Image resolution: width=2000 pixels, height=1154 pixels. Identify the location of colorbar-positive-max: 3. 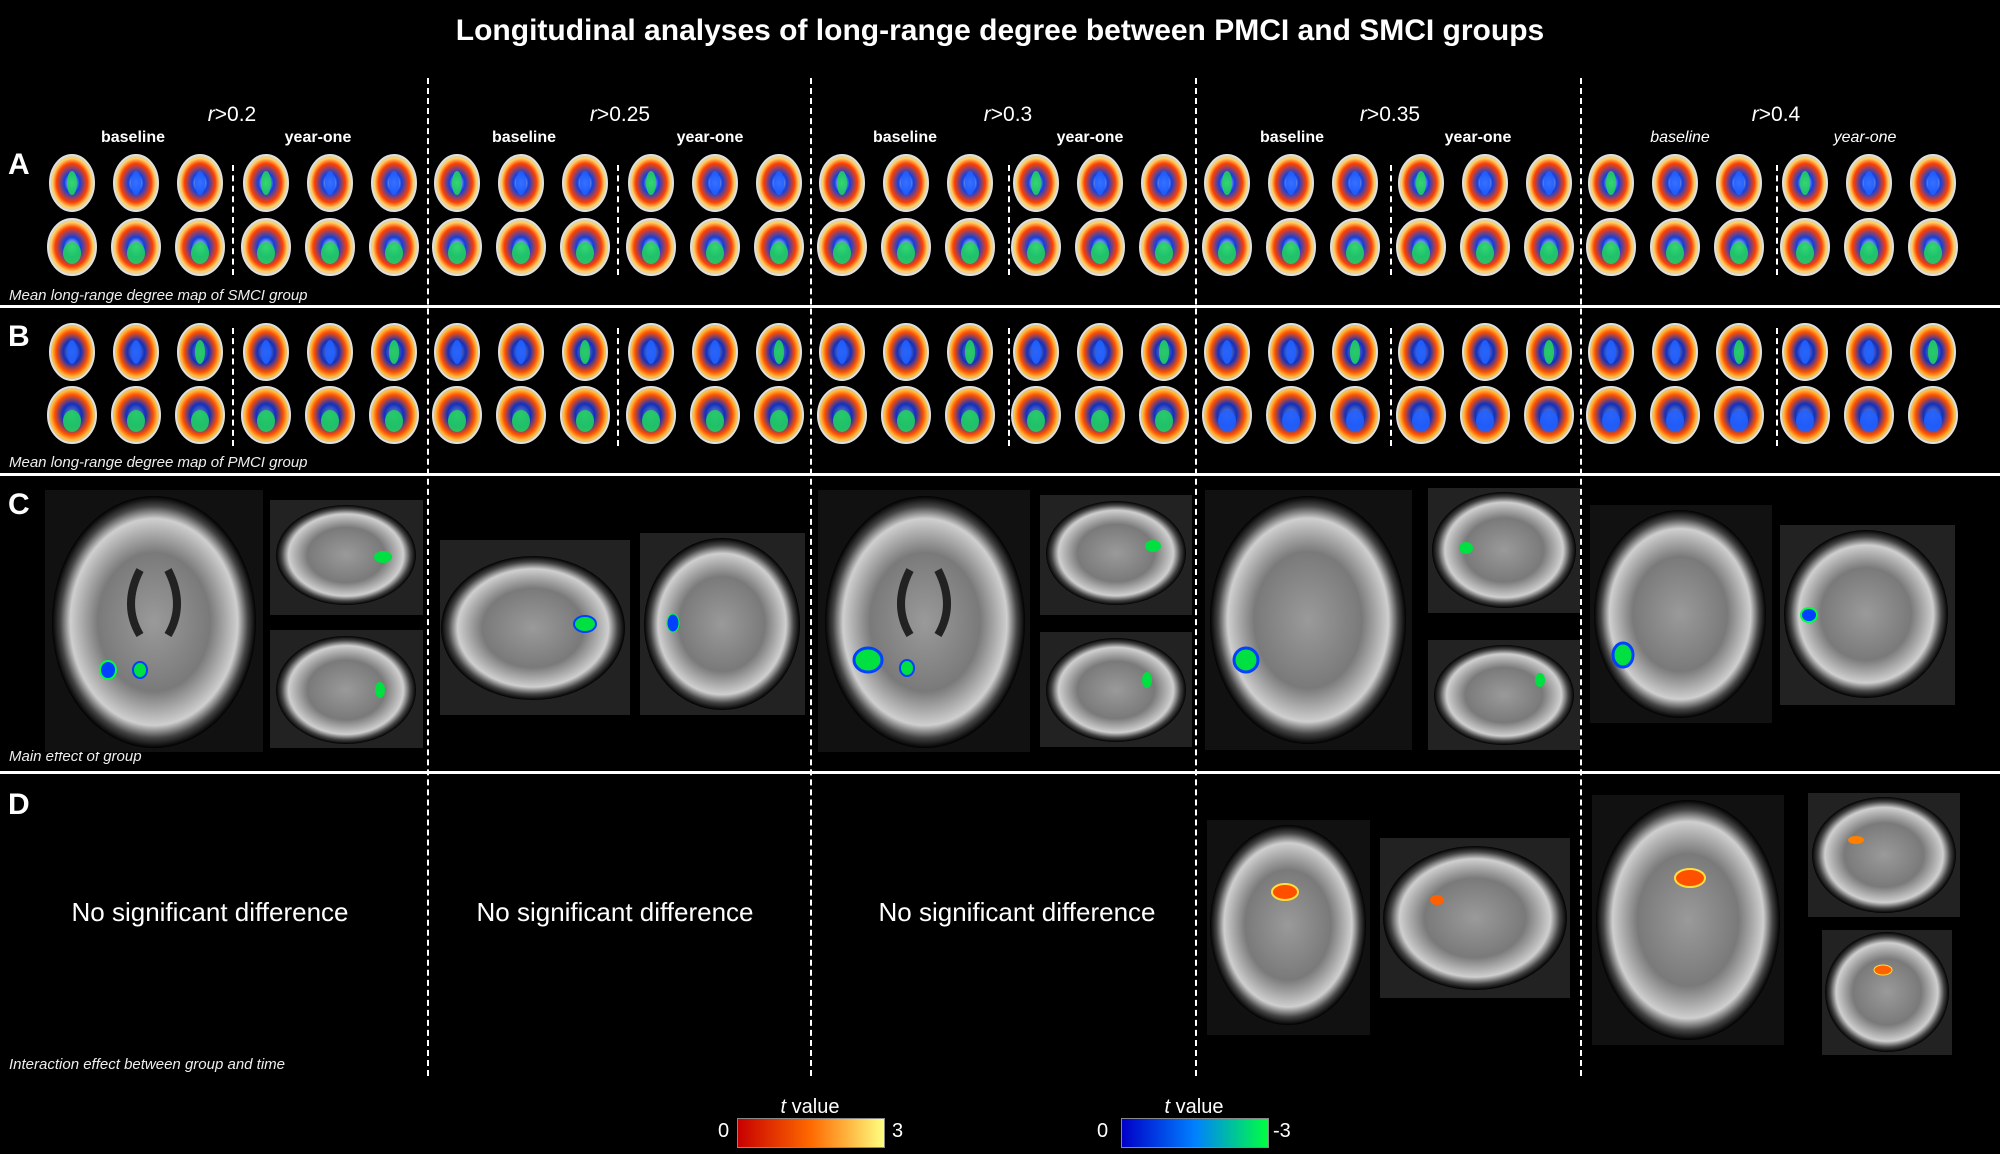
(898, 1131).